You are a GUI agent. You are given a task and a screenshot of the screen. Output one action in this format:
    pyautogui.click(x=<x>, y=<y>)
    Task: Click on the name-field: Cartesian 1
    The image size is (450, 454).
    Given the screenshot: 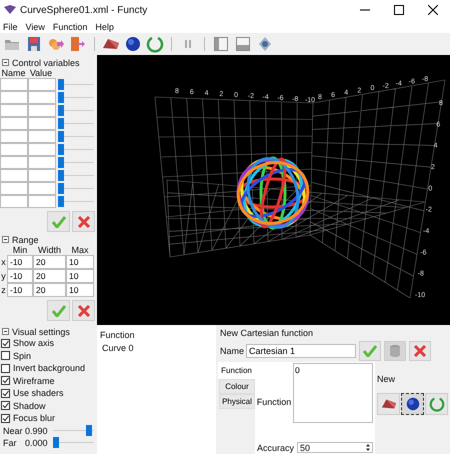 What is the action you would take?
    pyautogui.click(x=301, y=351)
    